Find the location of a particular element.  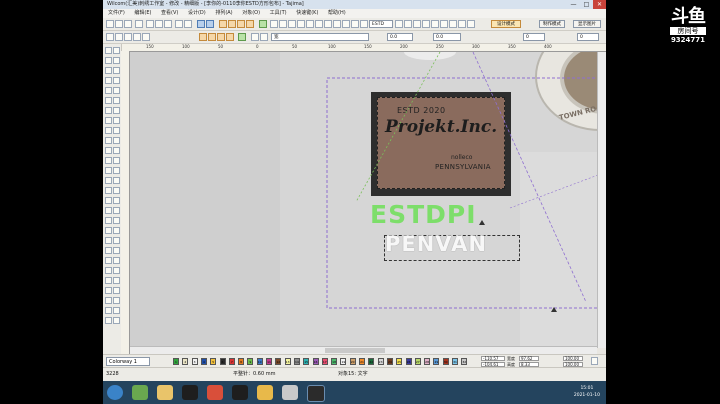

italic-icon is located at coordinates (408, 24).